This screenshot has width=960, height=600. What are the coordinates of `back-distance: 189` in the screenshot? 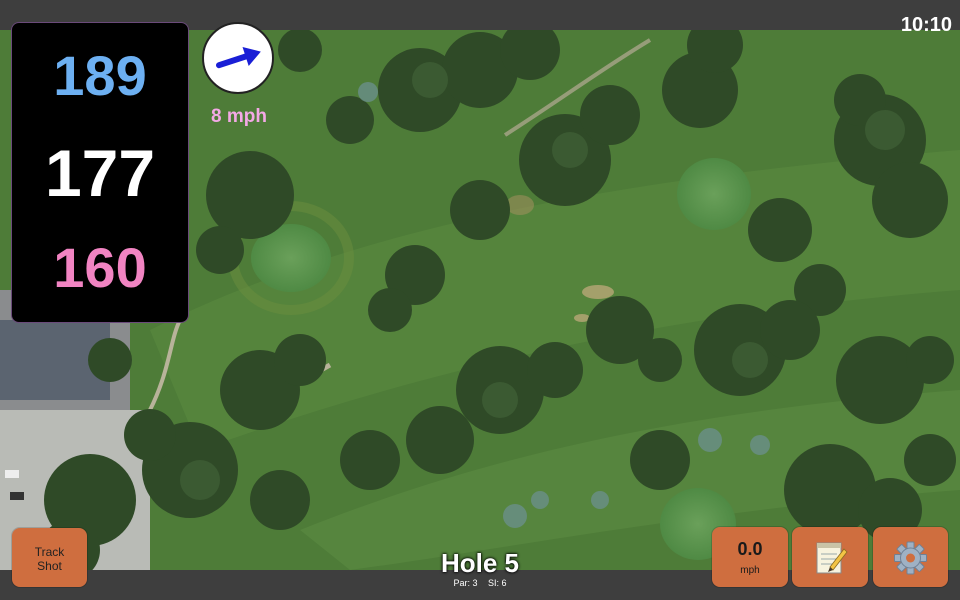 It's located at (100, 75).